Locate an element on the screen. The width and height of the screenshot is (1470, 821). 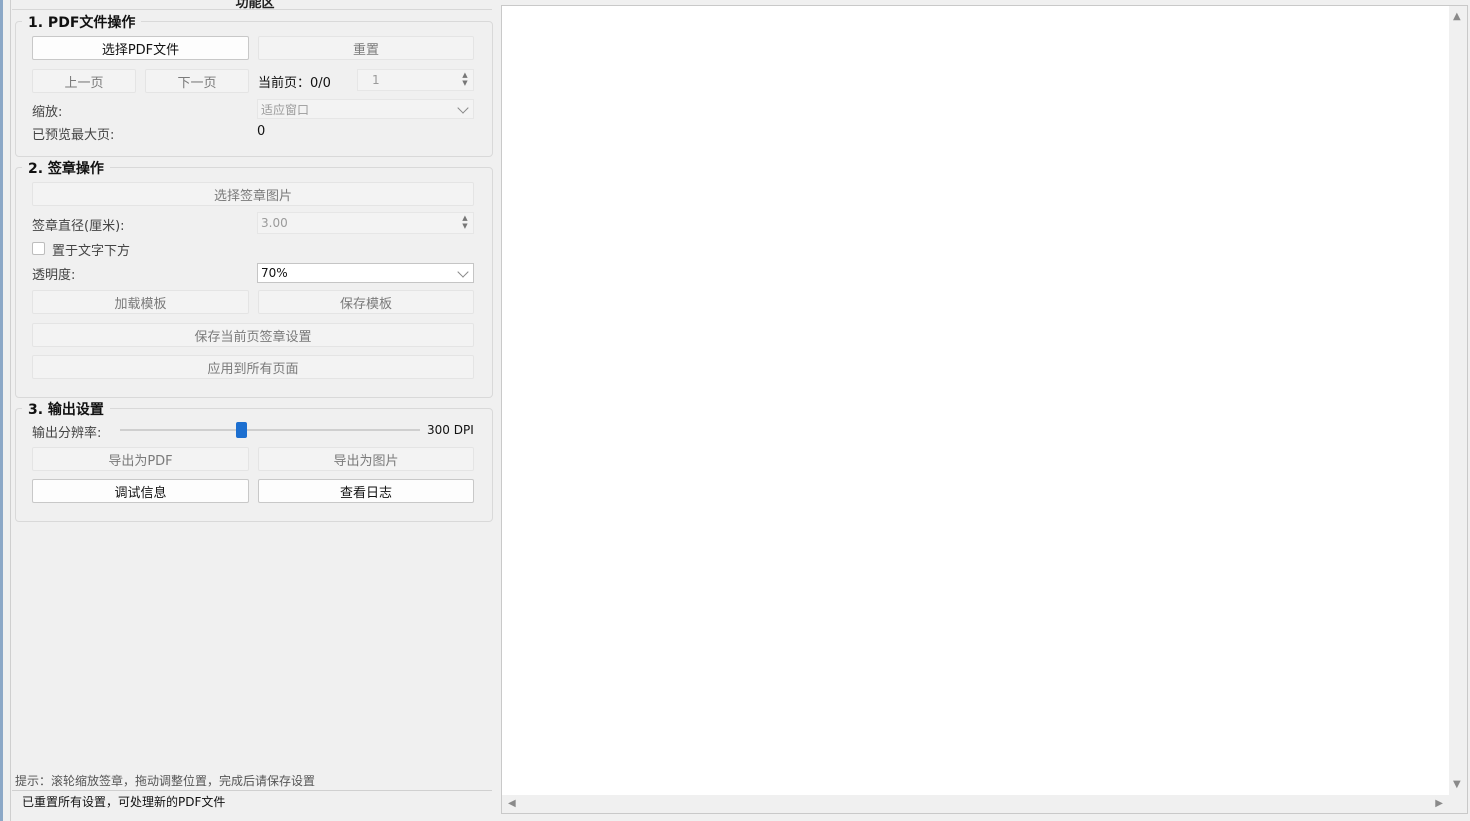
output-title: 3. 输出设置 is located at coordinates (66, 409).